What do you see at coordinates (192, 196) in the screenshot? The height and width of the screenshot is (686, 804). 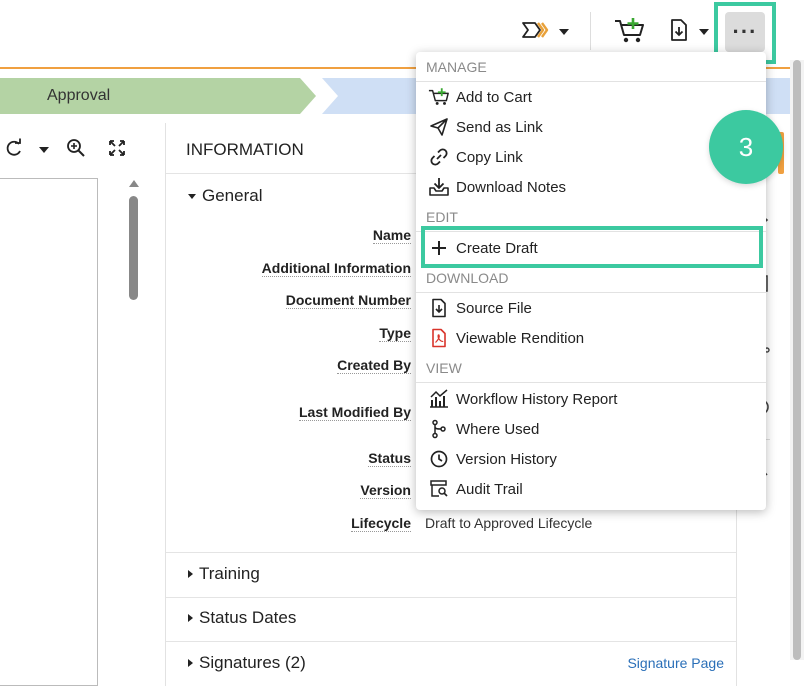 I see `caret-down-icon` at bounding box center [192, 196].